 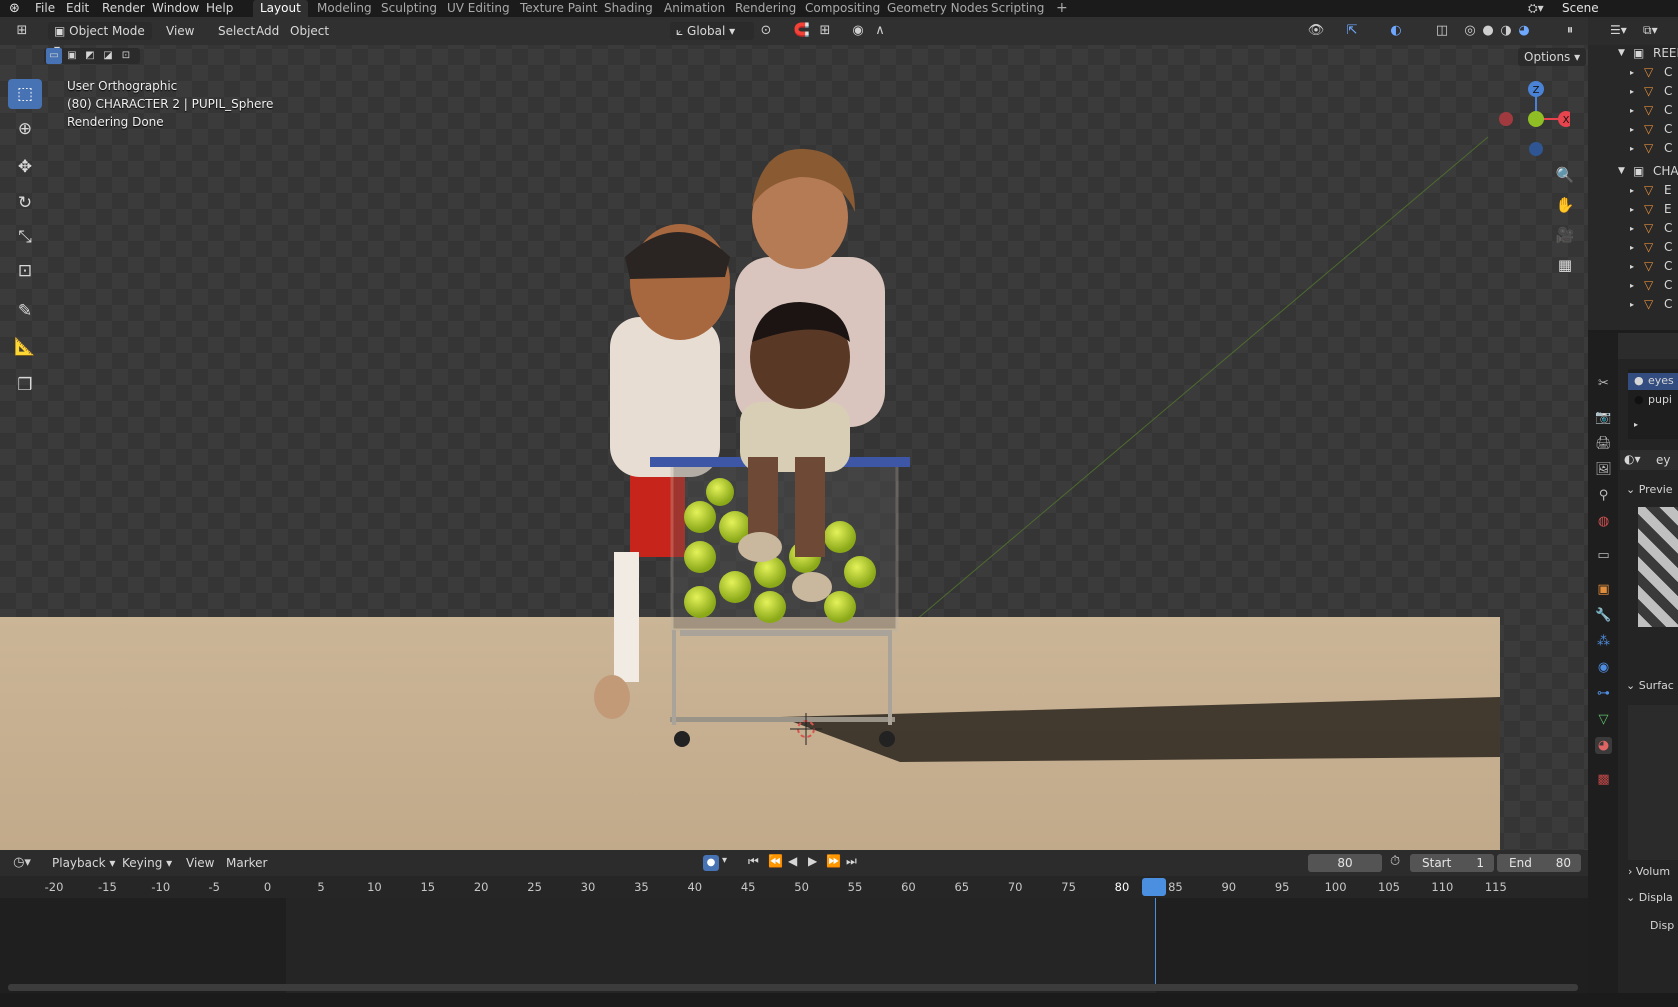 What do you see at coordinates (246, 863) in the screenshot?
I see `timeline-marker-menu: Marker` at bounding box center [246, 863].